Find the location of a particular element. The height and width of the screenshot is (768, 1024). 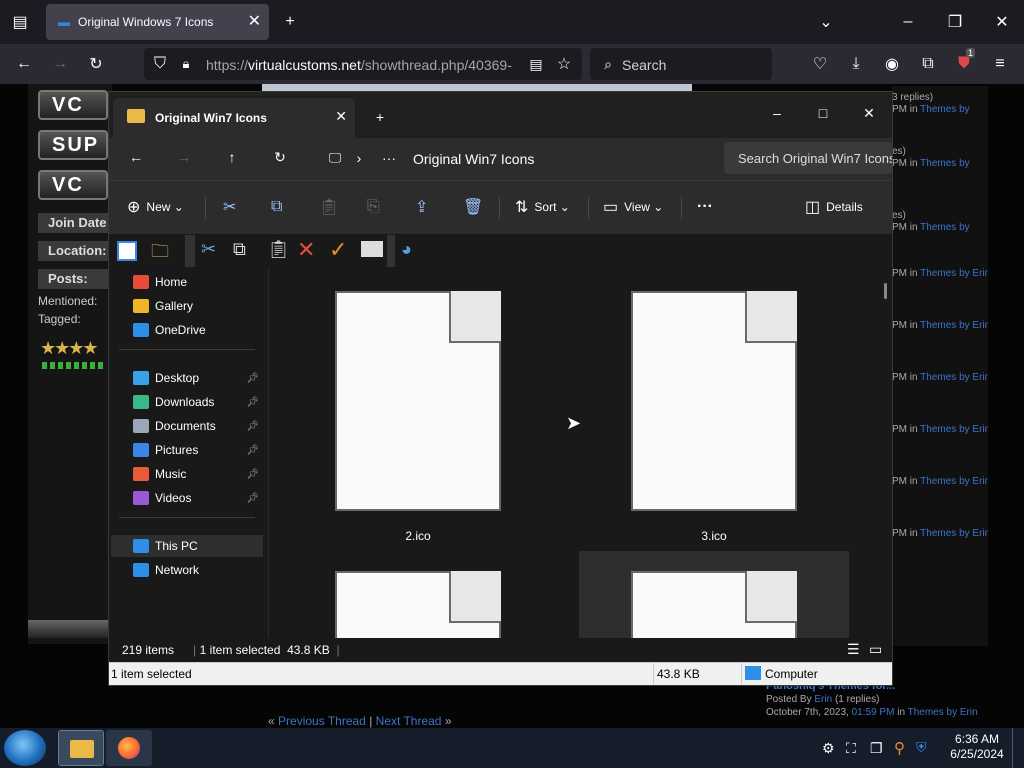

nav-item-desktop: Desktop 📌︎ is located at coordinates (187, 378).